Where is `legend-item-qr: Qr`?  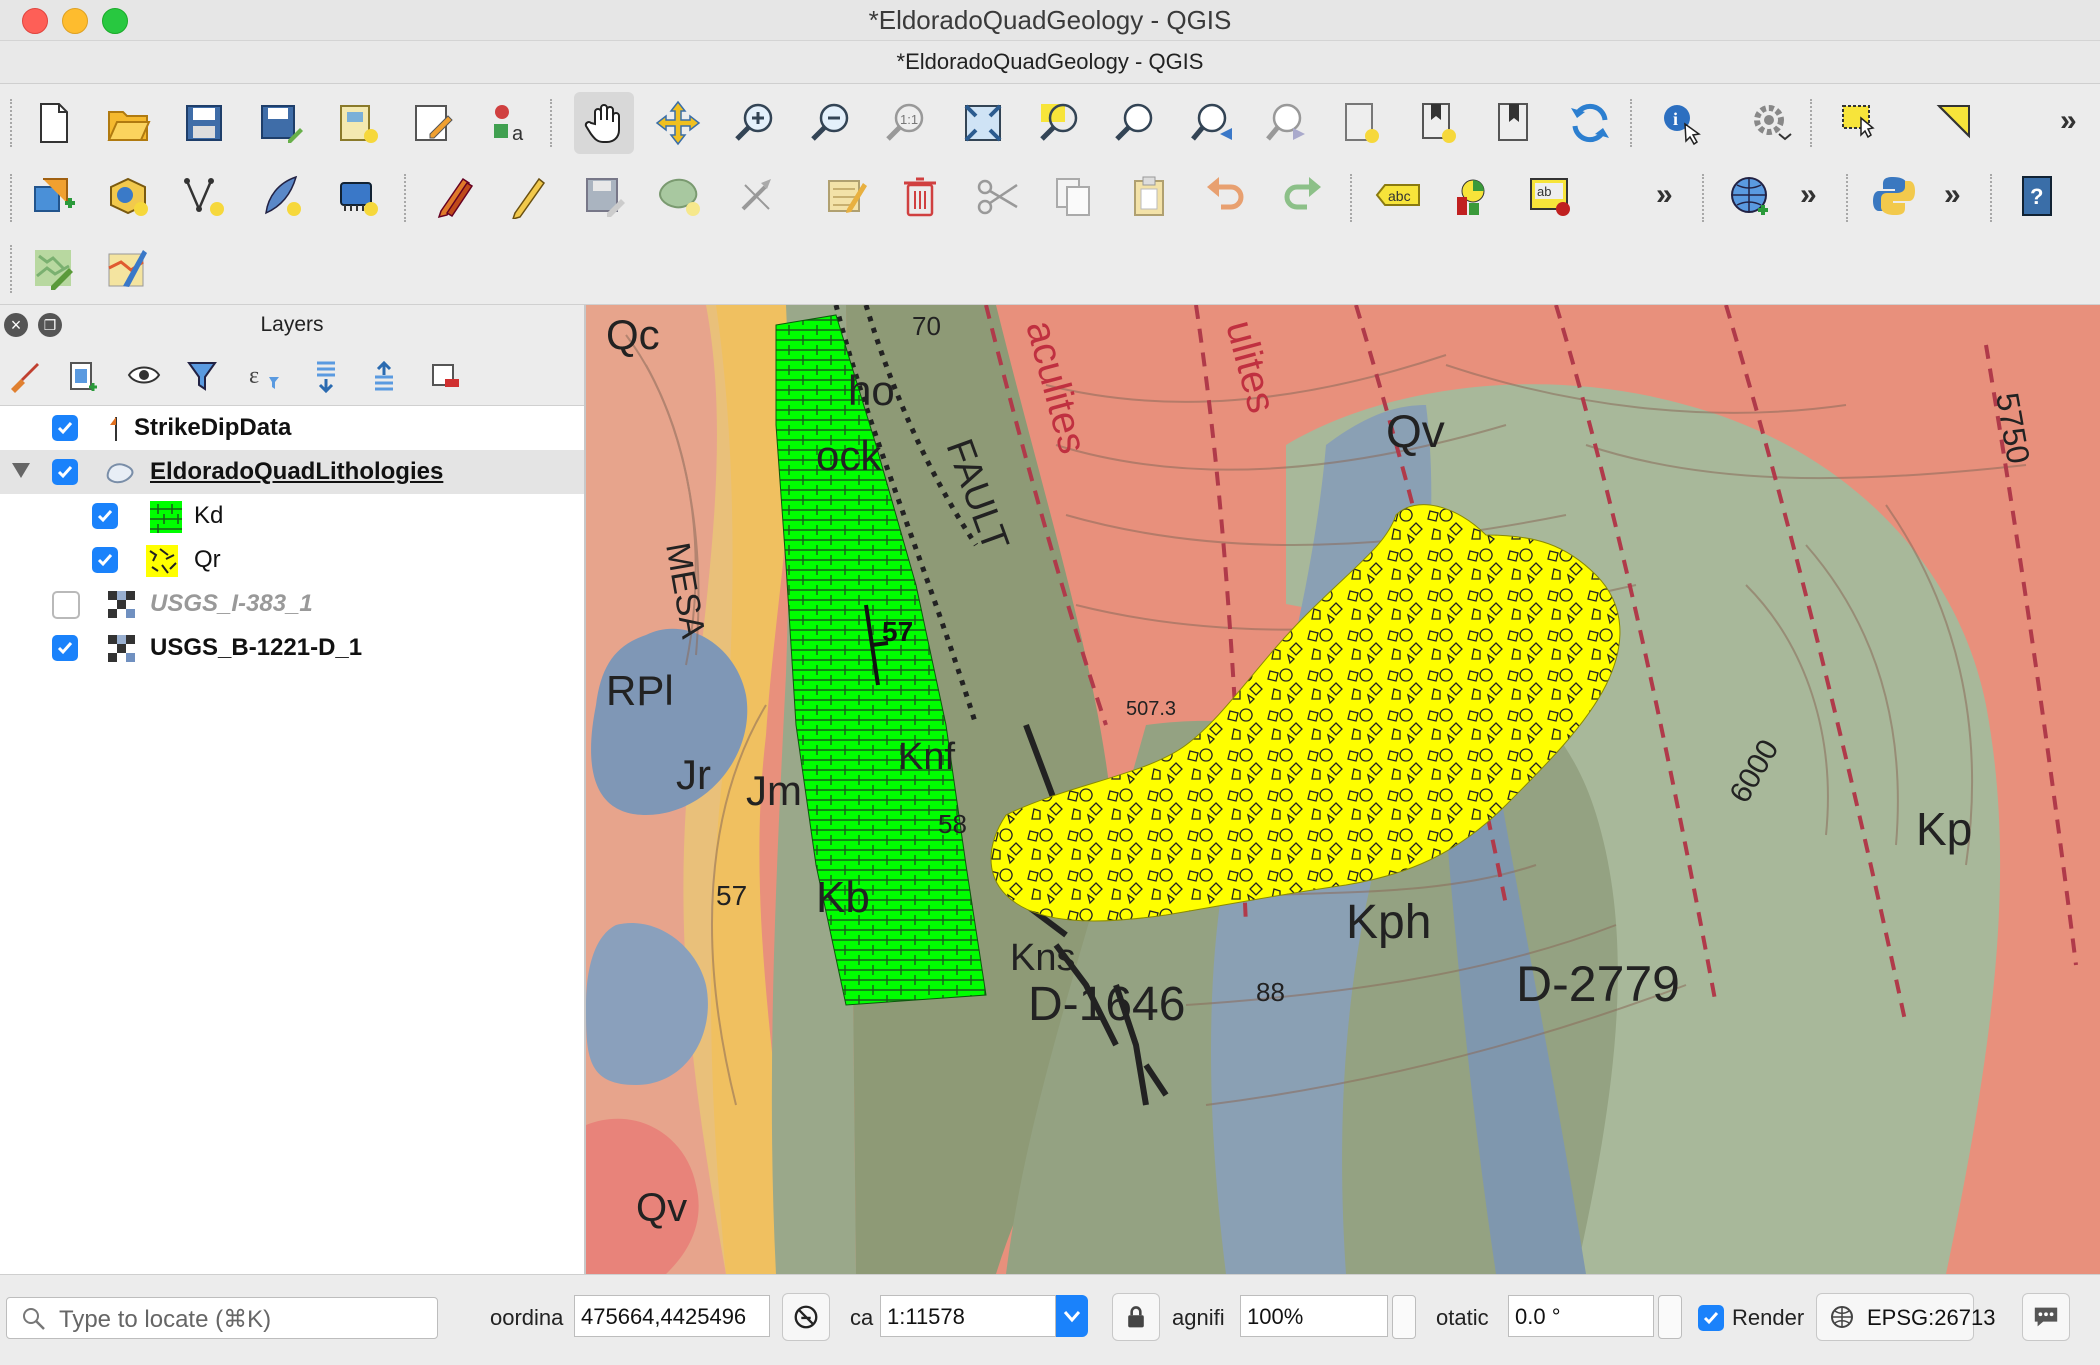
legend-item-qr: Qr is located at coordinates (292, 560).